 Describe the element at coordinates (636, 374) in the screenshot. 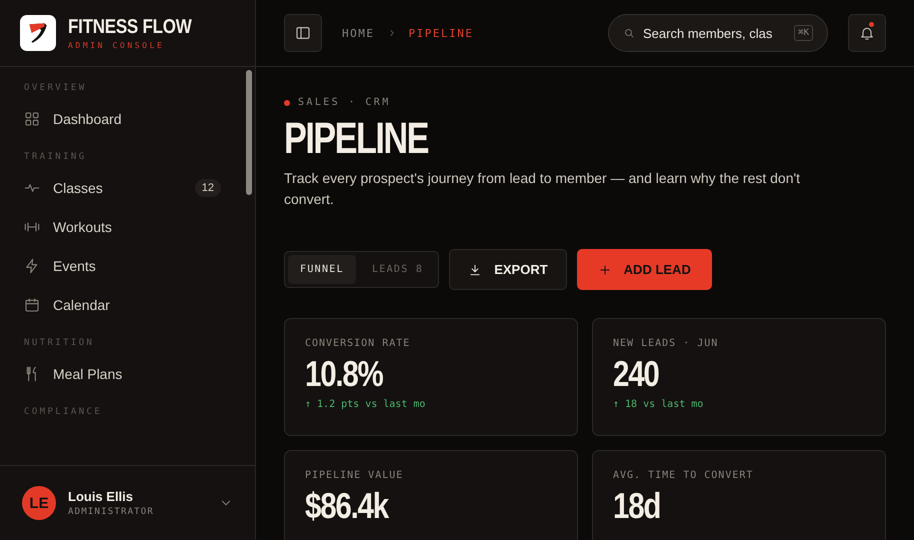

I see `stat-value: 240` at that location.